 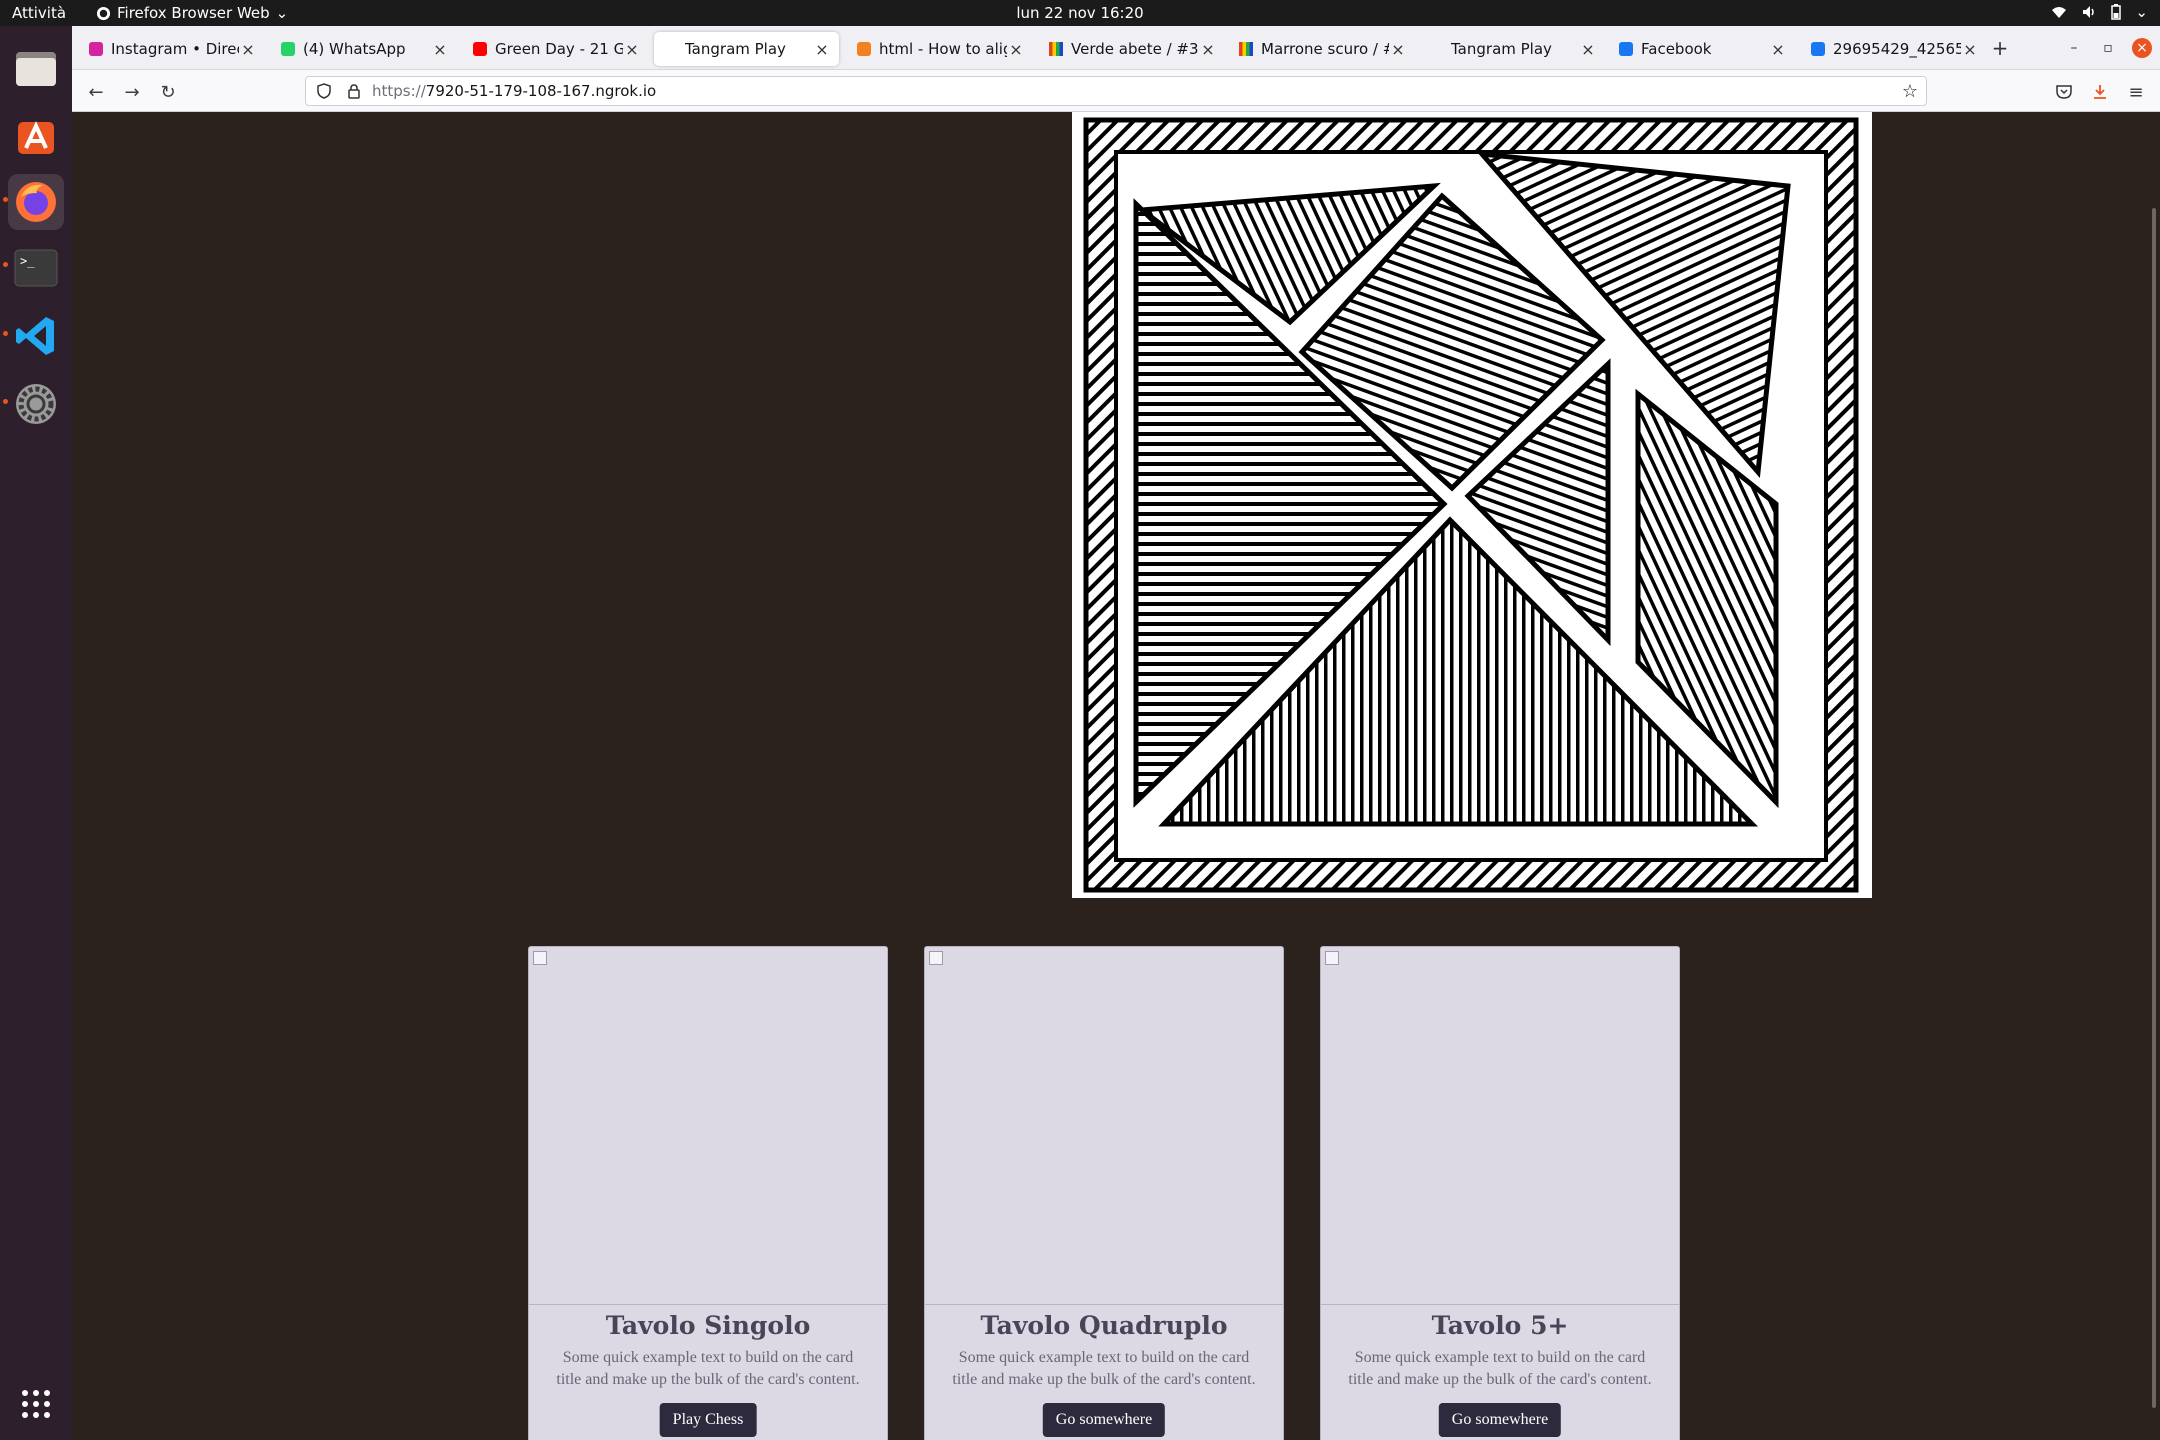 I want to click on card-button: Play Chess, so click(x=708, y=1420).